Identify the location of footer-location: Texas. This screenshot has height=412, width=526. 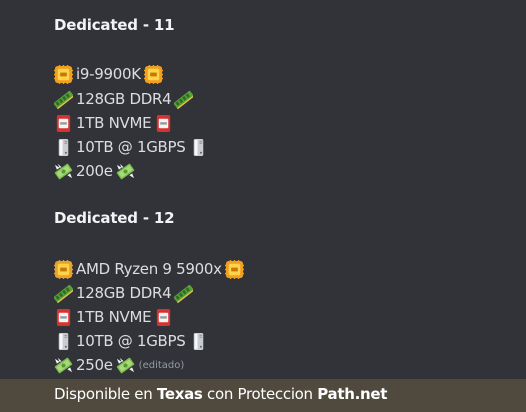
(179, 394).